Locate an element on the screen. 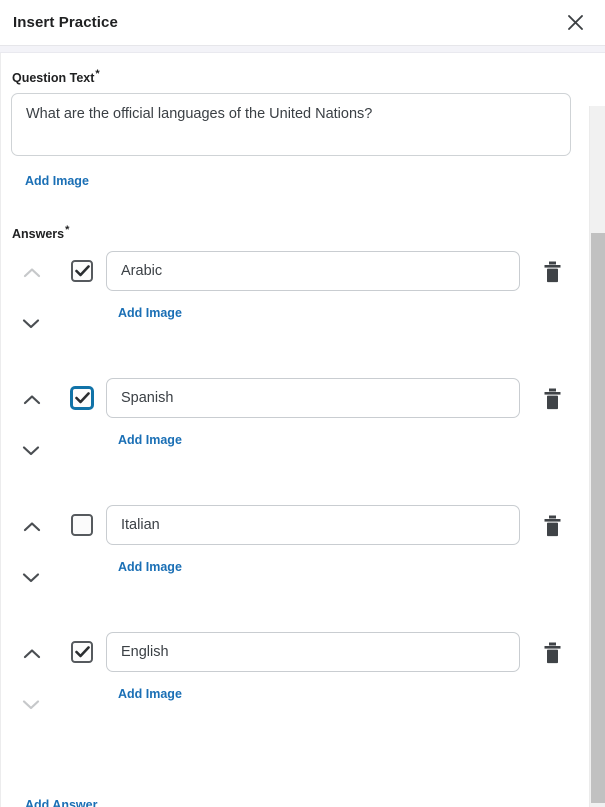 The image size is (605, 807). vertical-scrollbar is located at coordinates (597, 456).